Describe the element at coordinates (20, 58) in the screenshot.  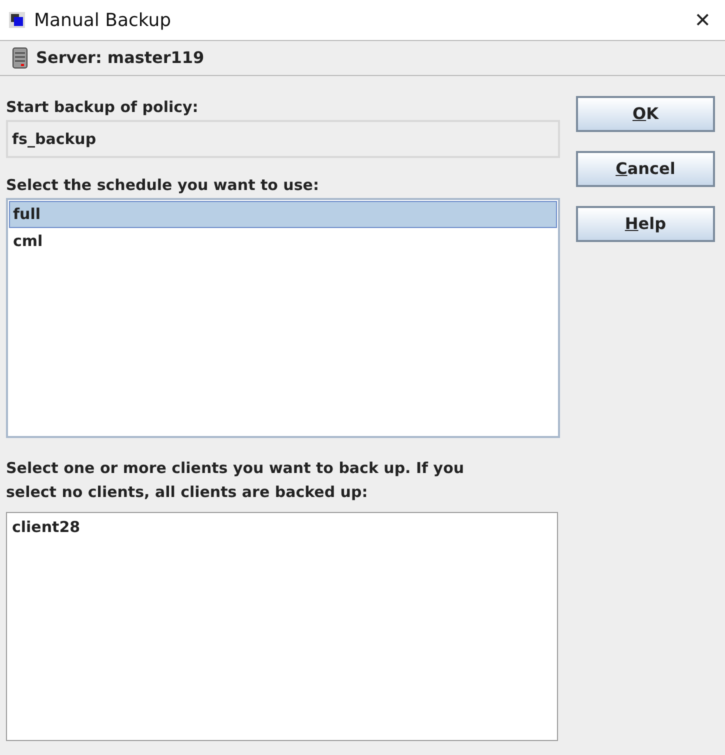
I see `server-icon` at that location.